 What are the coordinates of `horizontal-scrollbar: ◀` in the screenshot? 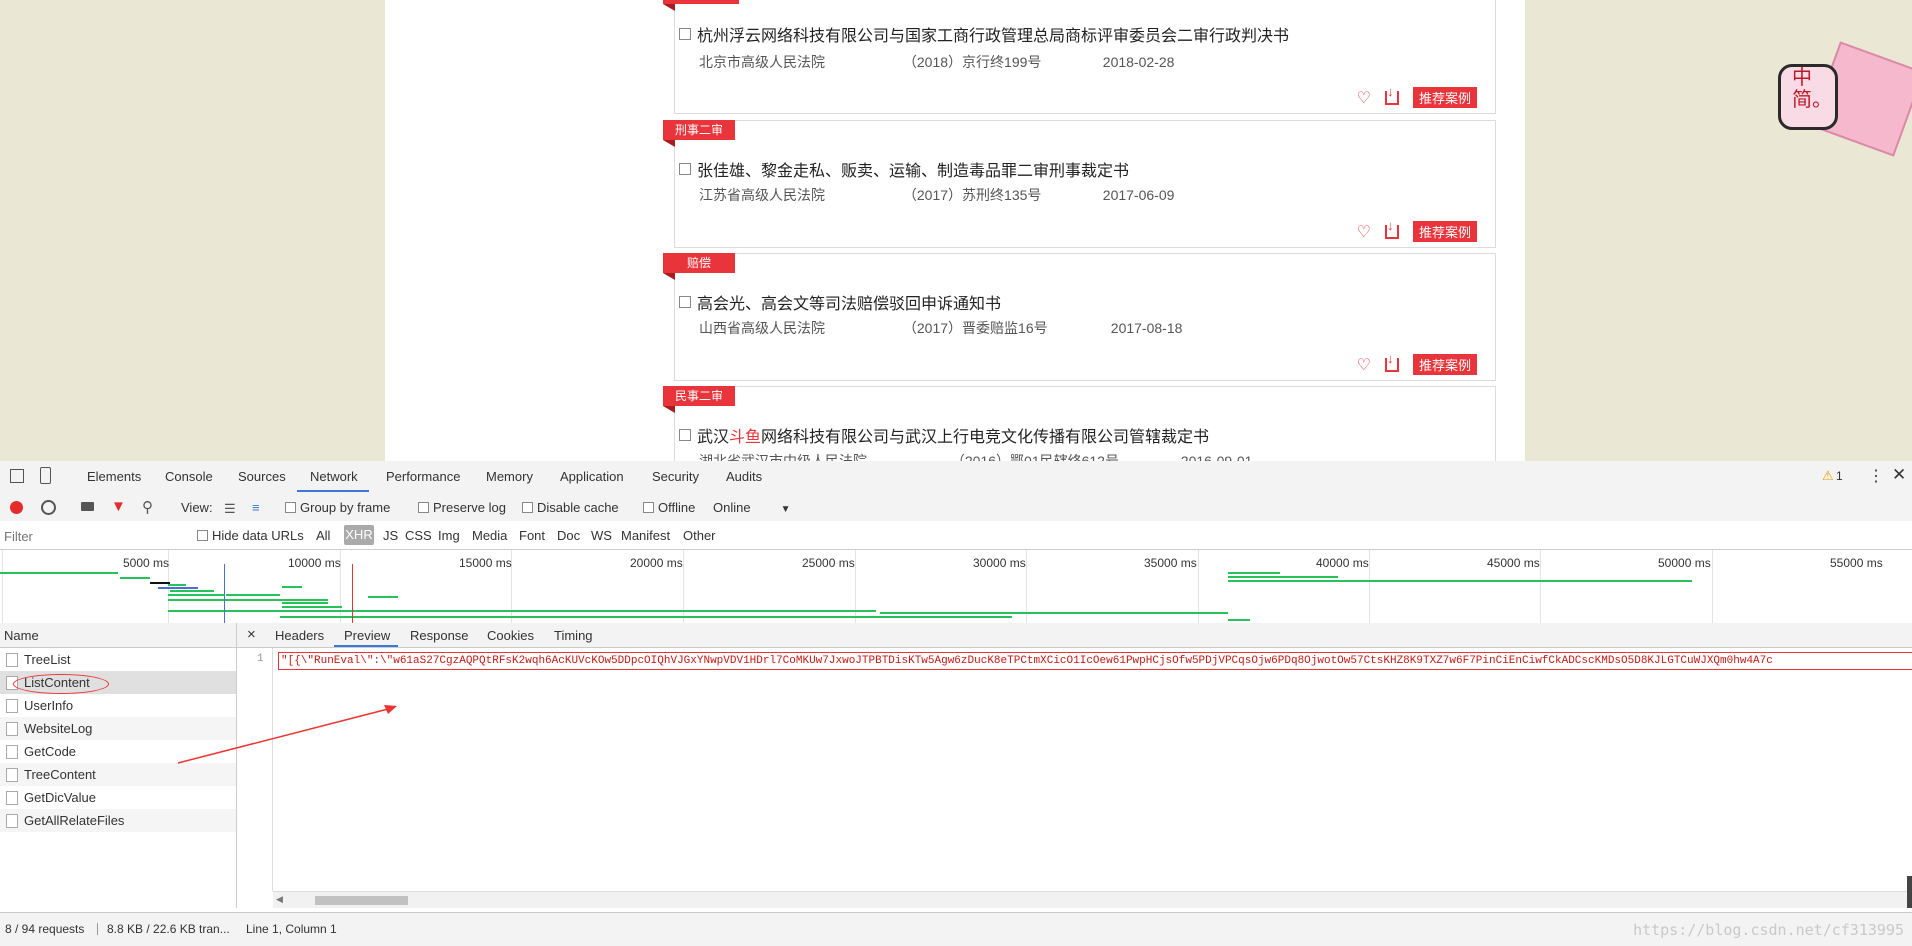 It's located at (1092, 899).